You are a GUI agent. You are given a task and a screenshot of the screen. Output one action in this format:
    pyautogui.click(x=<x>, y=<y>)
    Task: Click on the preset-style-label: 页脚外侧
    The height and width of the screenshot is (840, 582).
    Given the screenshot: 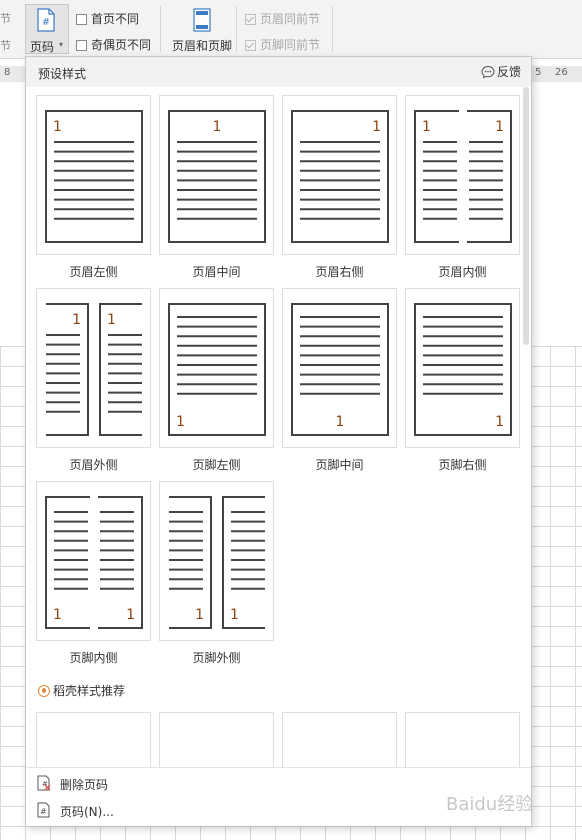 What is the action you would take?
    pyautogui.click(x=216, y=658)
    